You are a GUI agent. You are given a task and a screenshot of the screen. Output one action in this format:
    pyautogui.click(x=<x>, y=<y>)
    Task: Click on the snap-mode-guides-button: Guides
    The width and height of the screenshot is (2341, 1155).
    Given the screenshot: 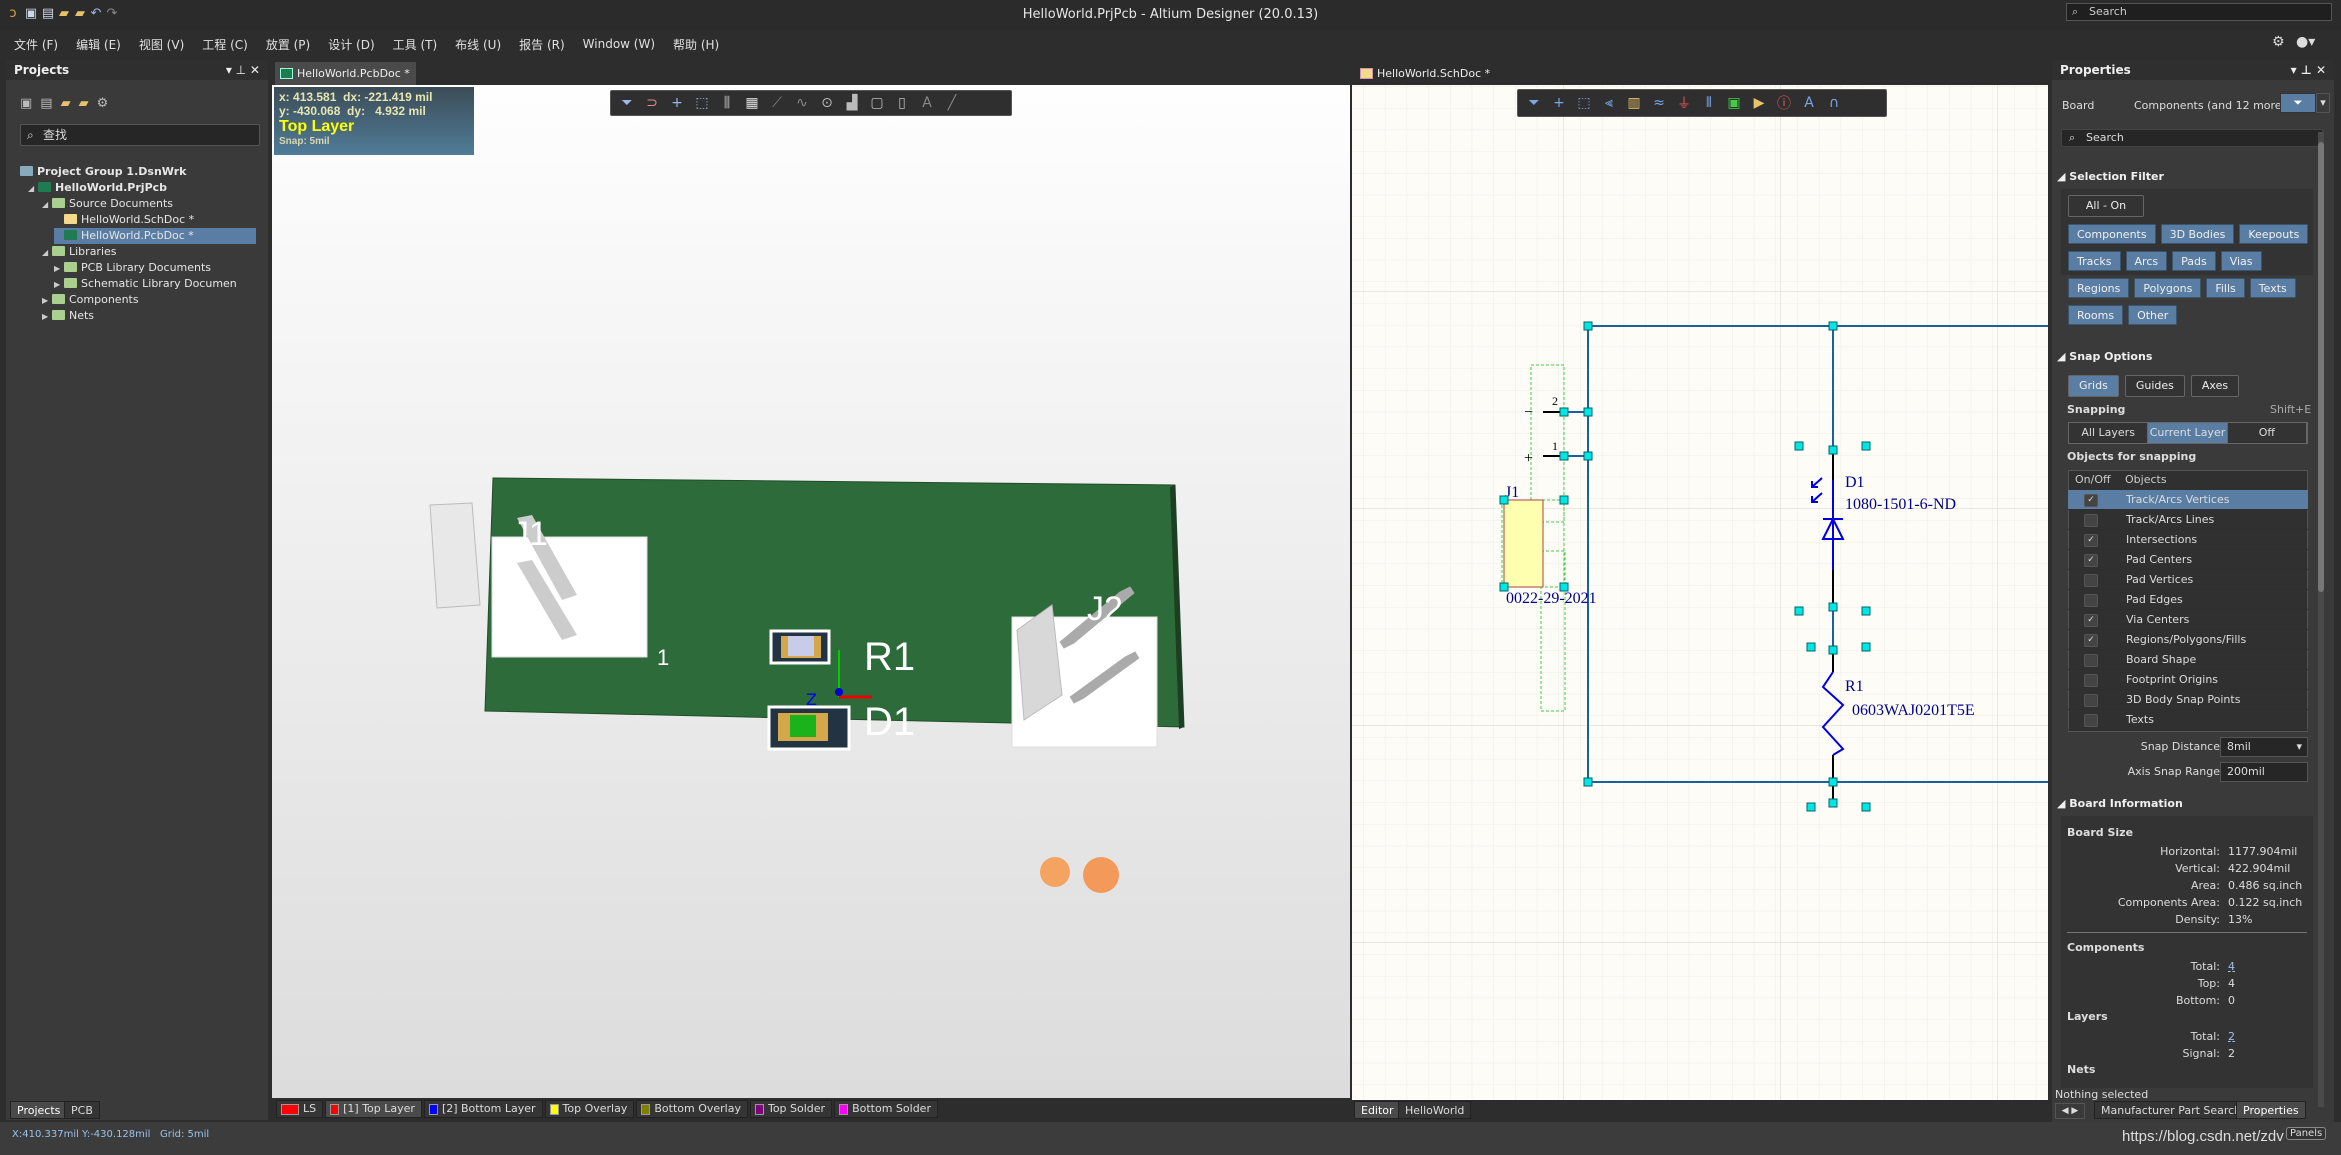 What is the action you would take?
    pyautogui.click(x=2154, y=386)
    